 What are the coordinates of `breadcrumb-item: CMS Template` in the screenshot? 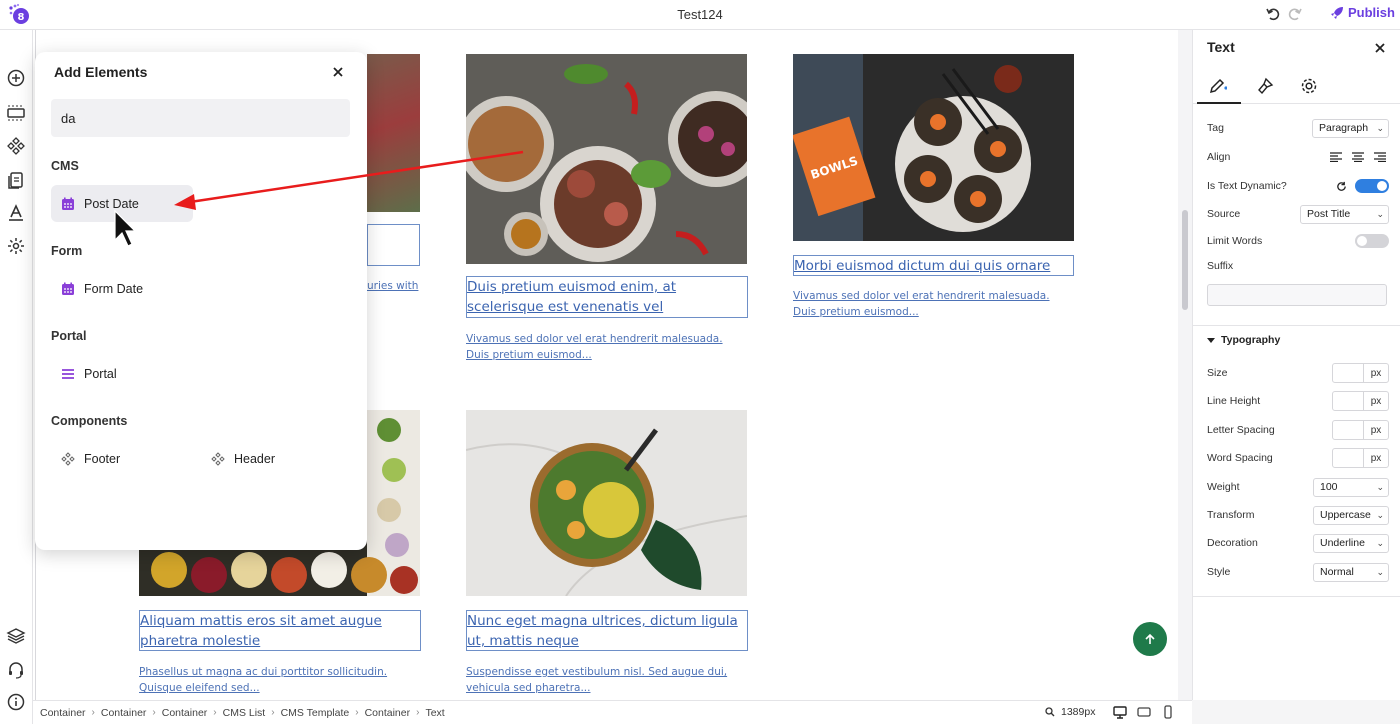 It's located at (315, 713).